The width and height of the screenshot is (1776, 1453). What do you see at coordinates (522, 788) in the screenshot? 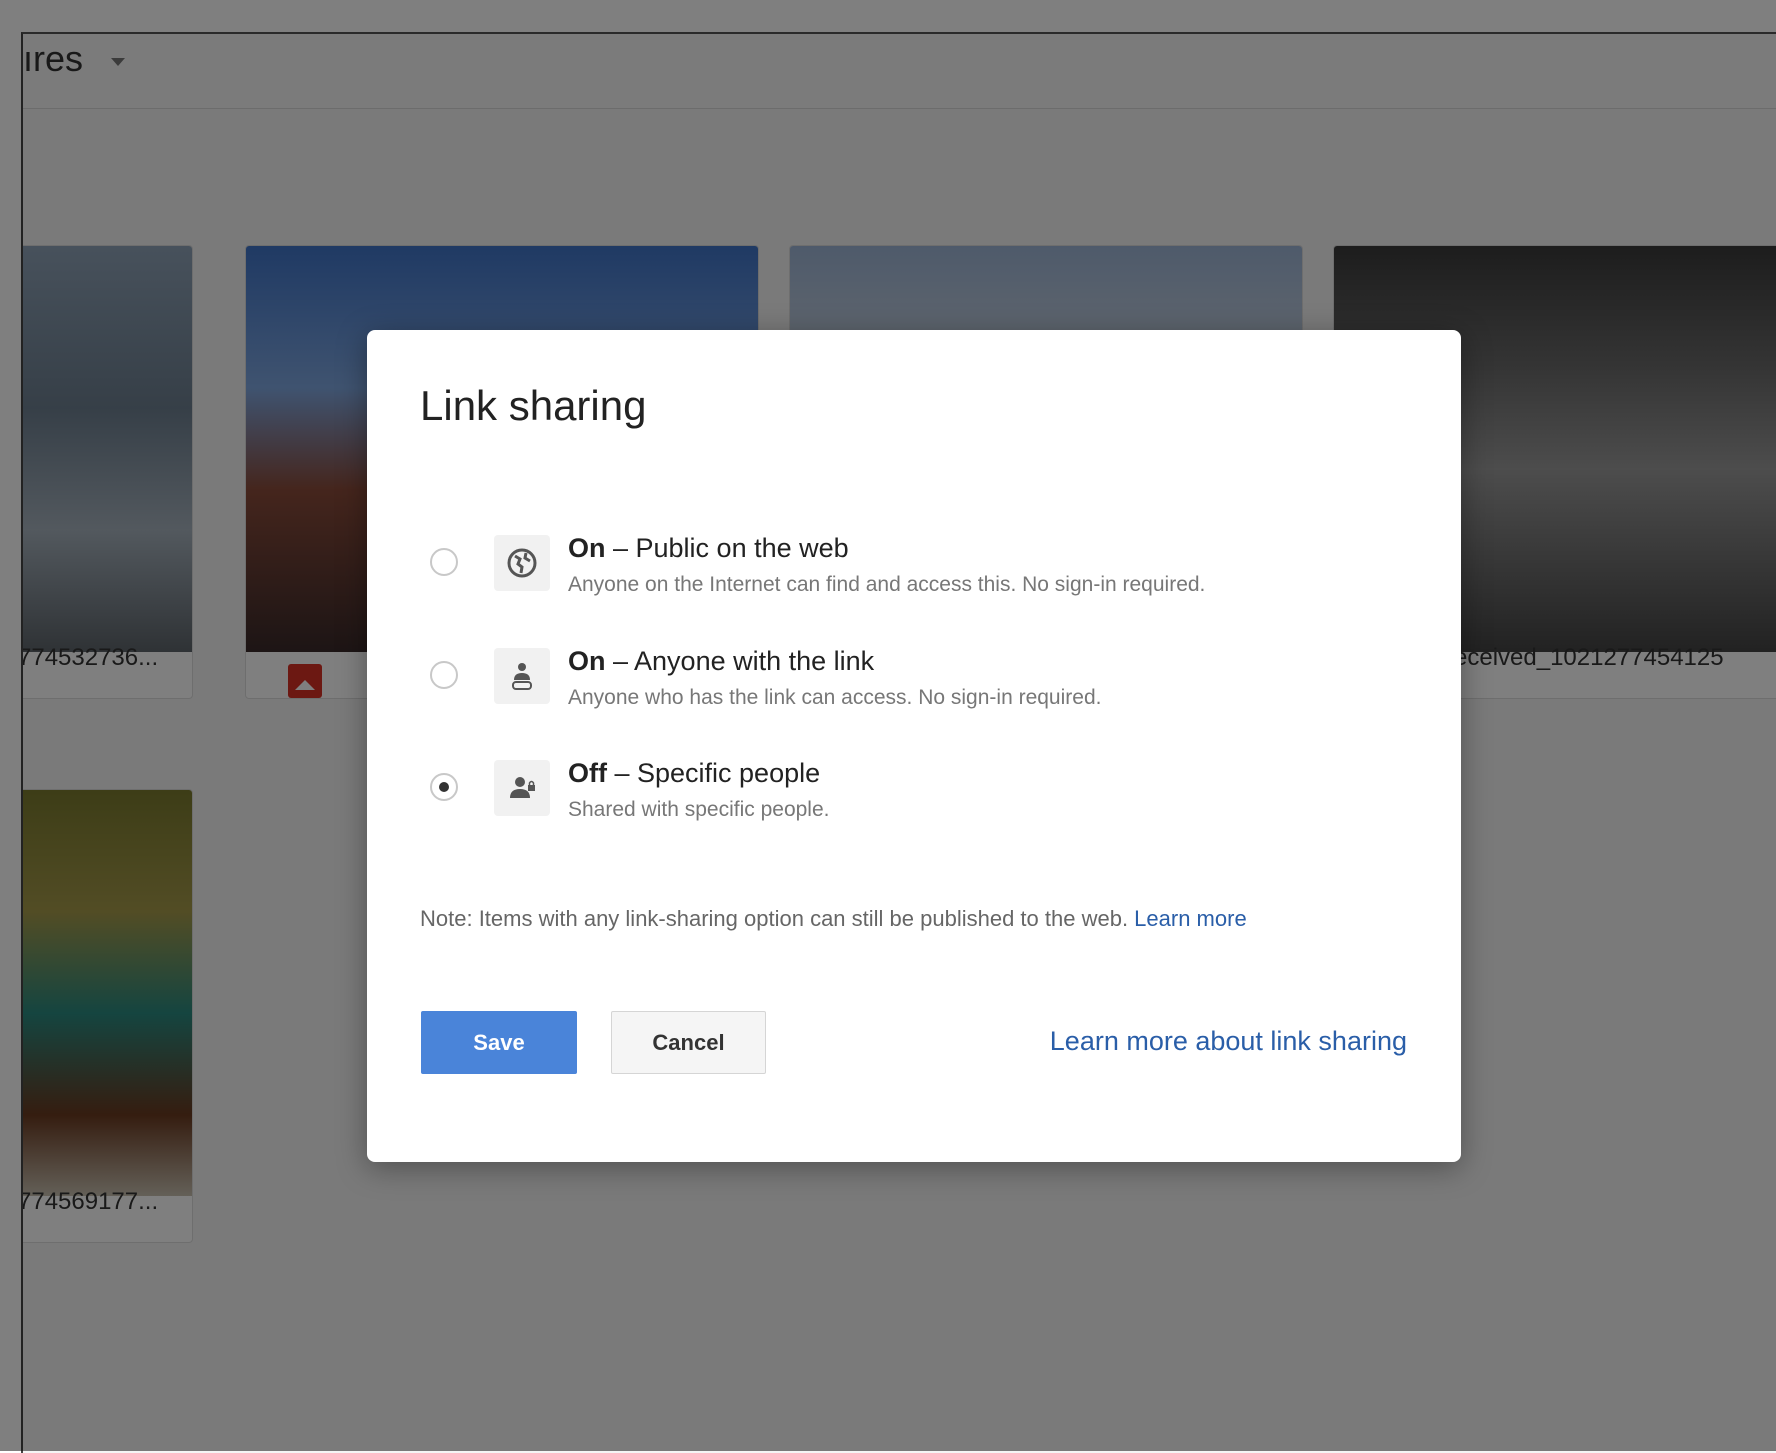
I see `person-lock-icon` at bounding box center [522, 788].